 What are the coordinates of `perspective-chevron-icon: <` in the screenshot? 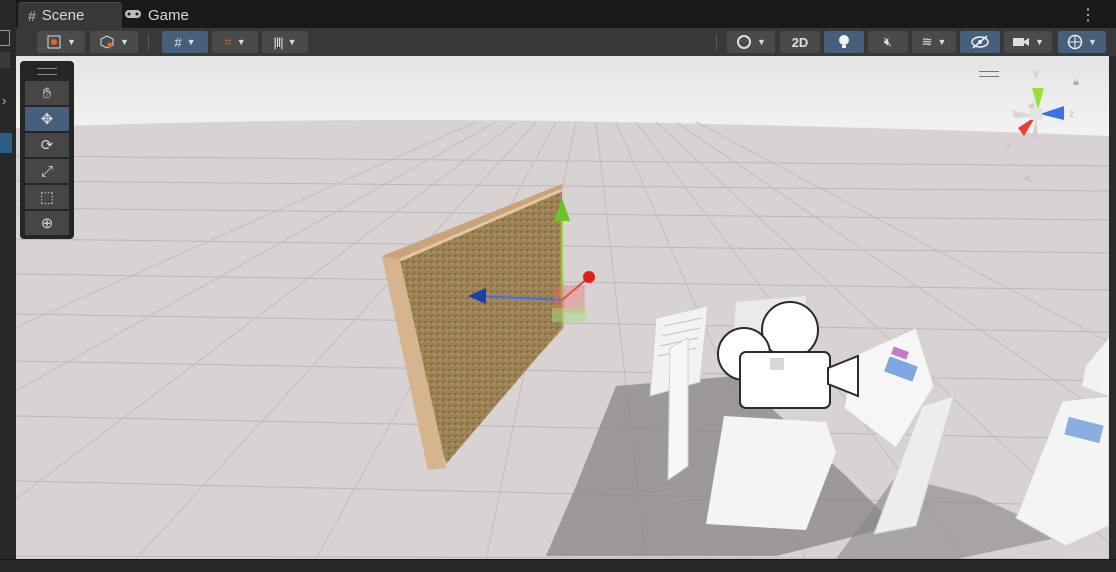 It's located at (1028, 178).